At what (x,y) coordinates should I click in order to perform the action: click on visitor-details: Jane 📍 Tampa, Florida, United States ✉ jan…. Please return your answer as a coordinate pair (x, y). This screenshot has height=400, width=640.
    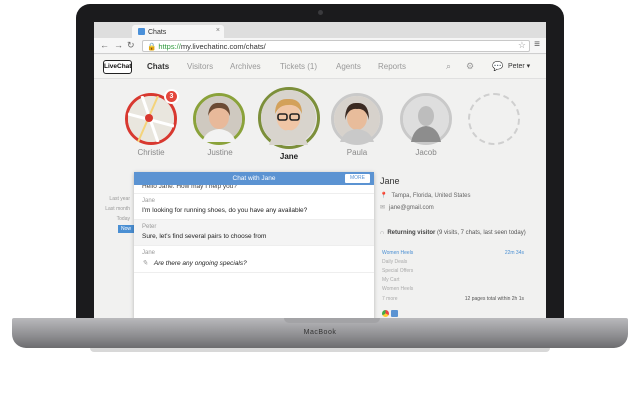
    Looking at the image, I should click on (461, 245).